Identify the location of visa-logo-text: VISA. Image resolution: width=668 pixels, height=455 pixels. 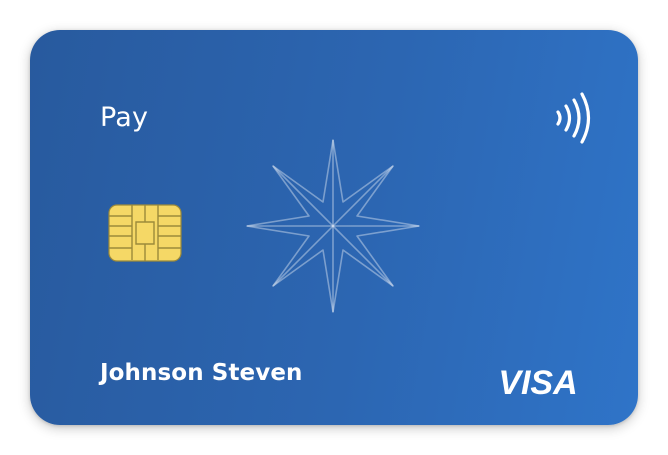
(537, 382).